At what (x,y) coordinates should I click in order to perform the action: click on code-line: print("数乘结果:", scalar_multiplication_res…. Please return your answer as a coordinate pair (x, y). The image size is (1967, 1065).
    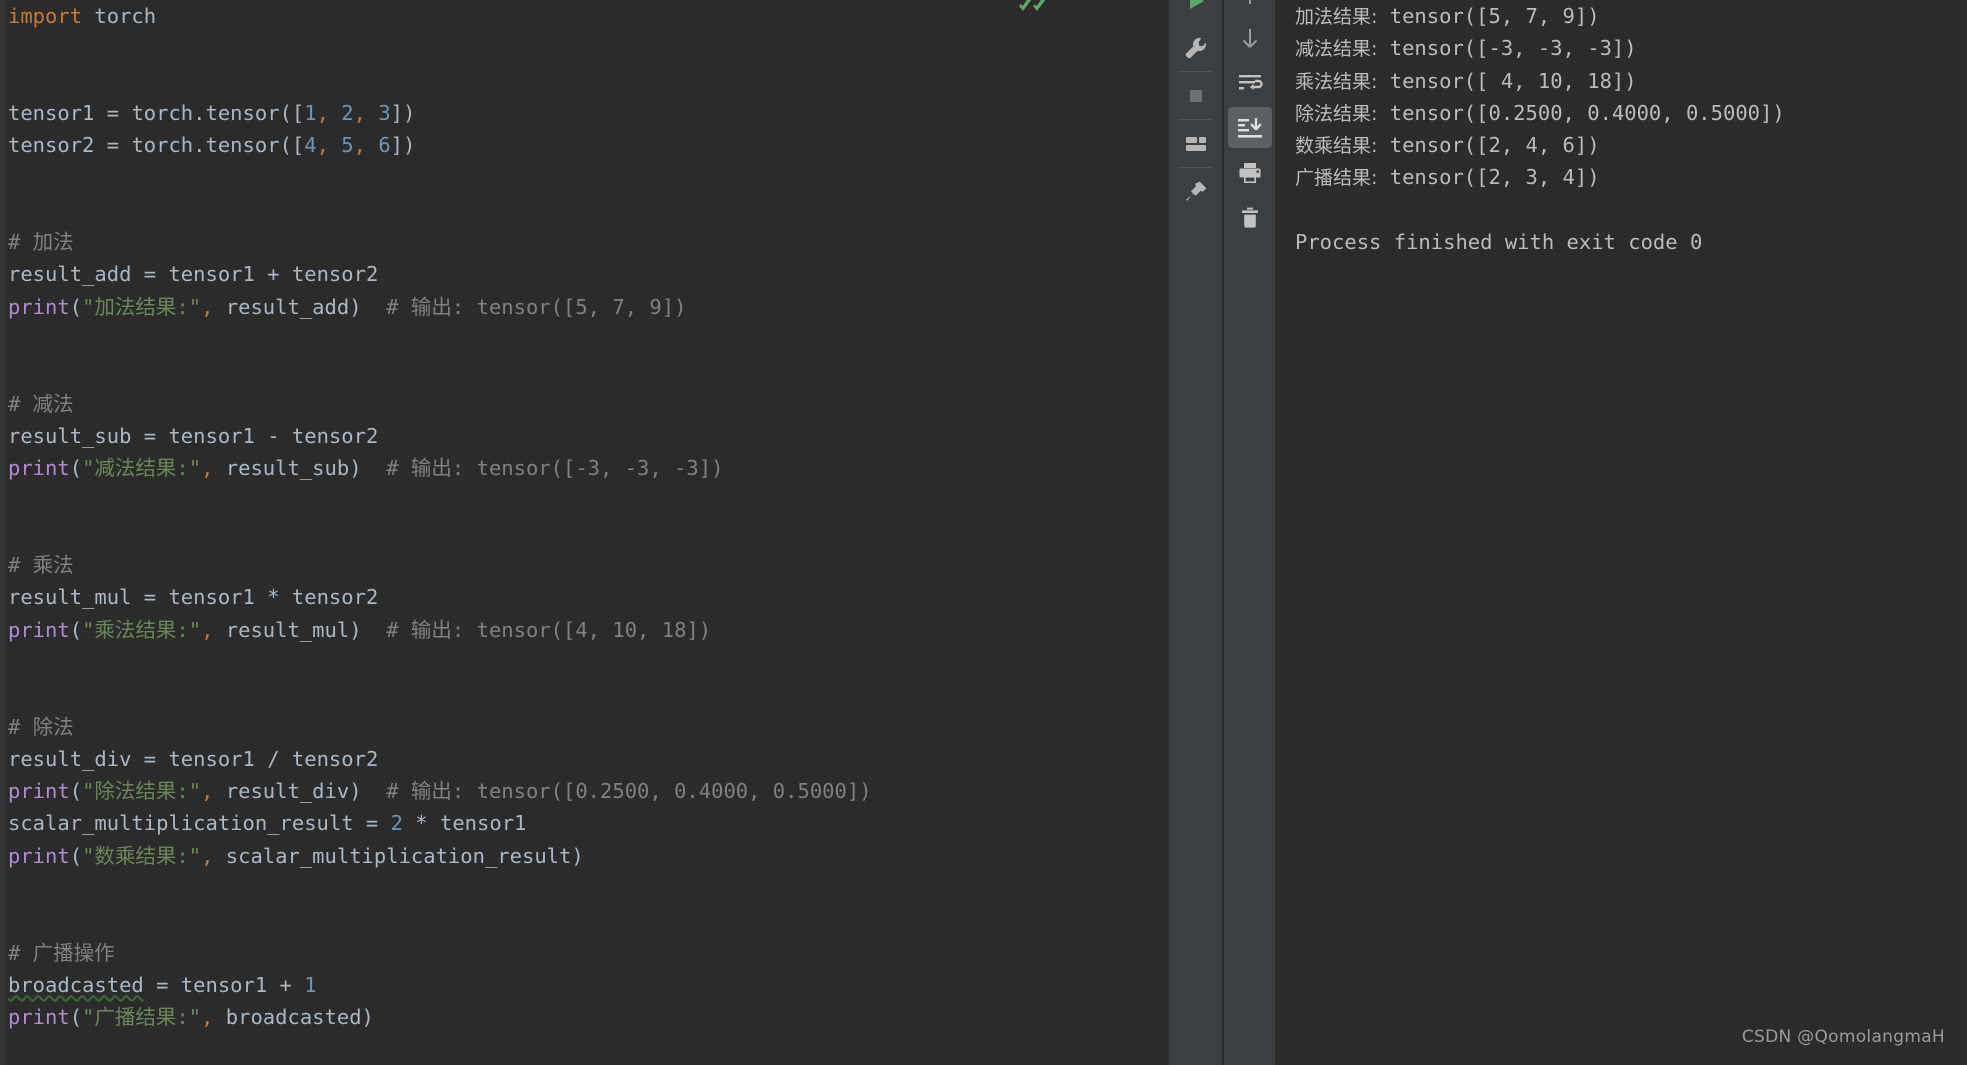
    Looking at the image, I should click on (577, 856).